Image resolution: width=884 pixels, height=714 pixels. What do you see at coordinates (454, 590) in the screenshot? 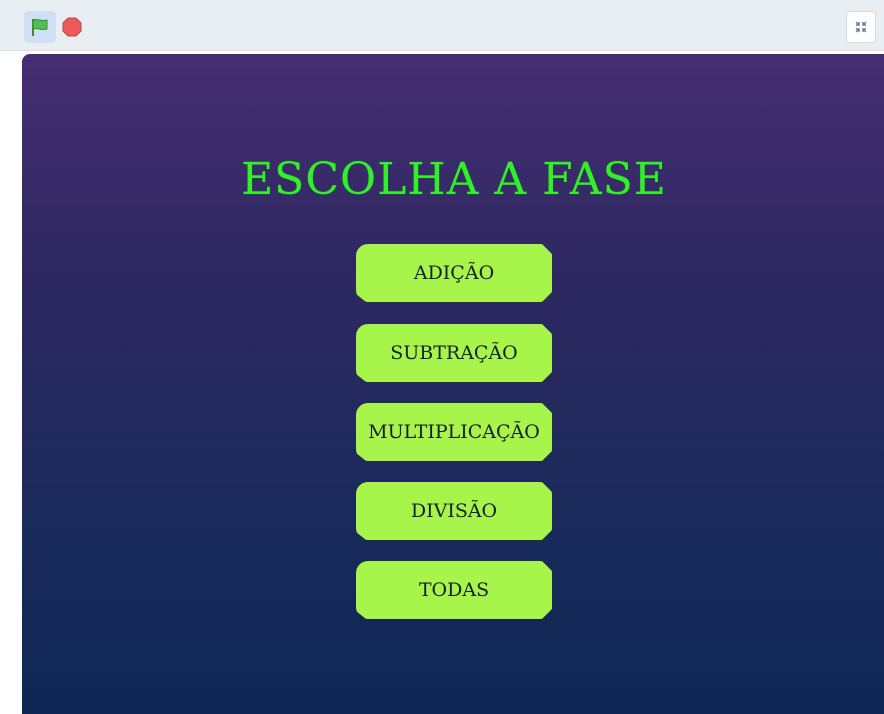
I see `all-button: TODAS` at bounding box center [454, 590].